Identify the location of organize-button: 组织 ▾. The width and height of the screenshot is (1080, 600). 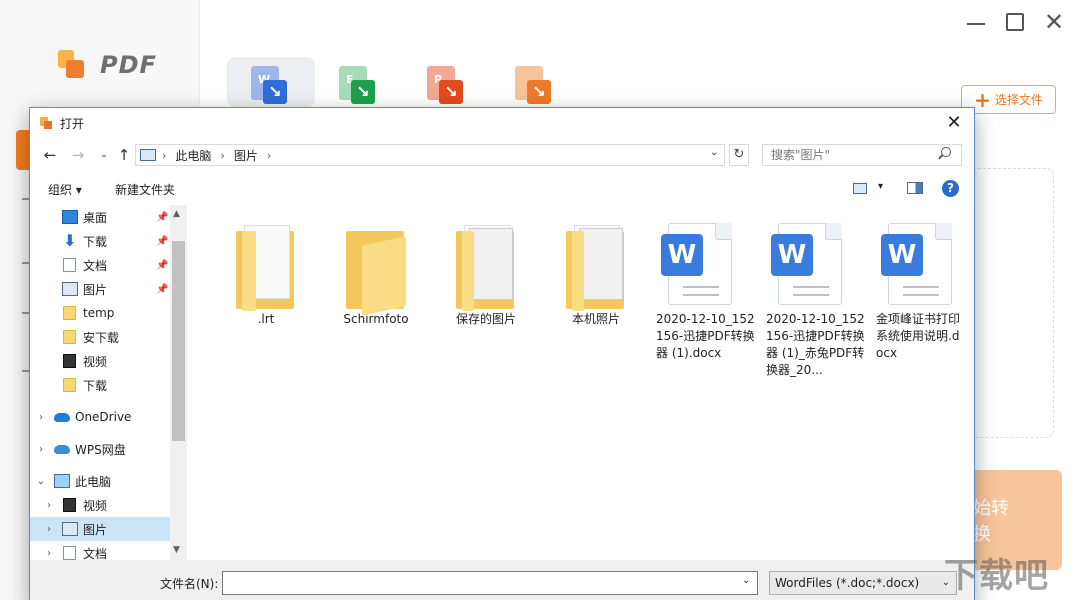
(65, 189).